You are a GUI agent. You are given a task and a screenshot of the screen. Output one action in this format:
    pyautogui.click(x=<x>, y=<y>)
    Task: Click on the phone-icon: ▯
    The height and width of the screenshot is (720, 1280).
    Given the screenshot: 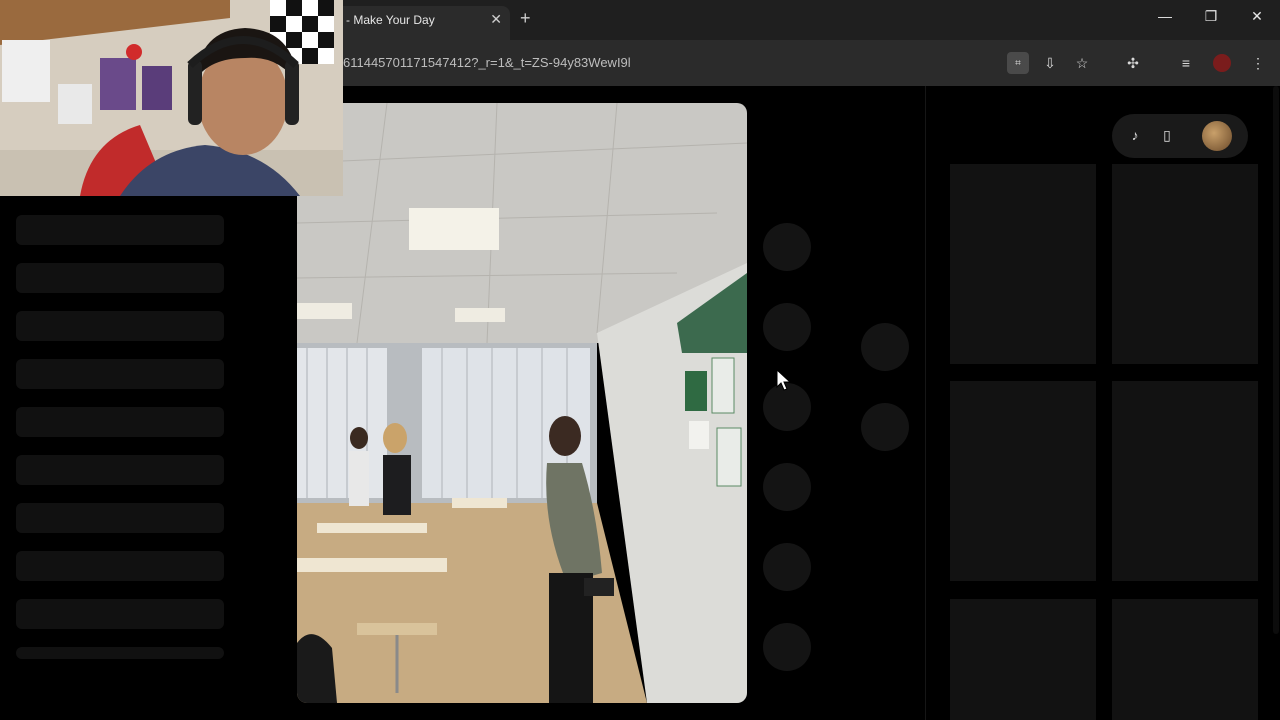 What is the action you would take?
    pyautogui.click(x=1167, y=136)
    